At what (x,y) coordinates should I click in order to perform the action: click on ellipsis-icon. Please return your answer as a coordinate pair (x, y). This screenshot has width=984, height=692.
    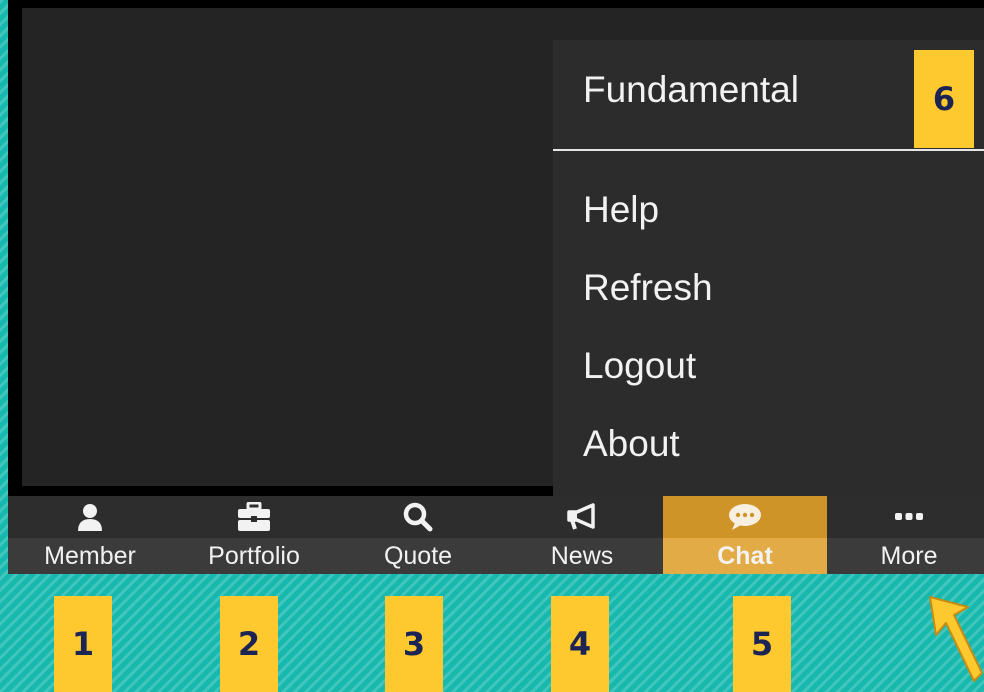
    Looking at the image, I should click on (905, 517).